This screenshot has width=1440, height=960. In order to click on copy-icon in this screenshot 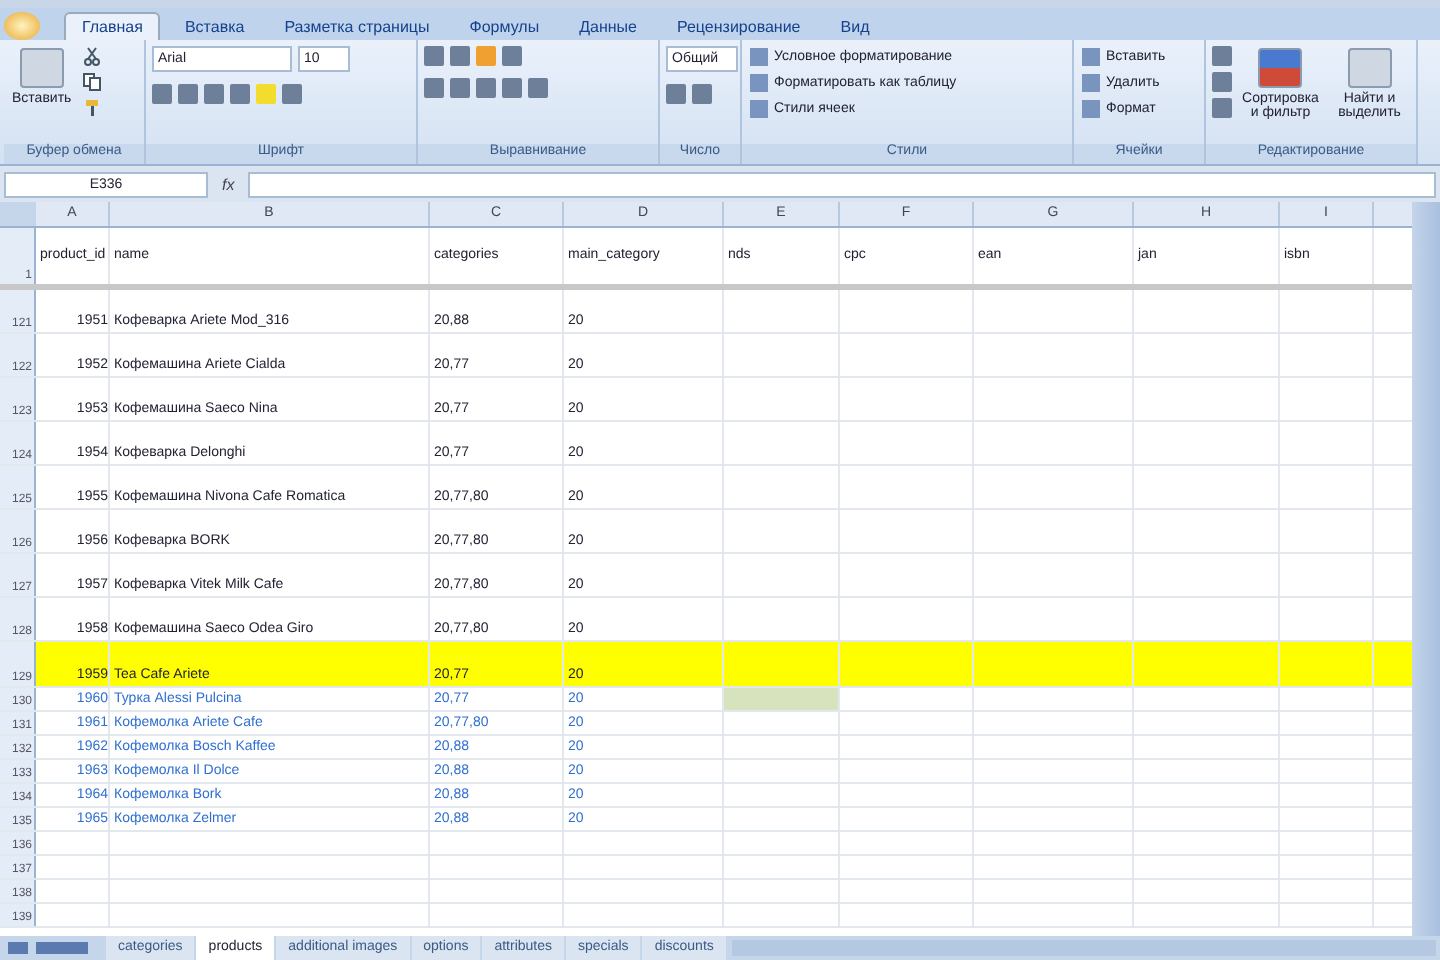, I will do `click(91, 82)`.